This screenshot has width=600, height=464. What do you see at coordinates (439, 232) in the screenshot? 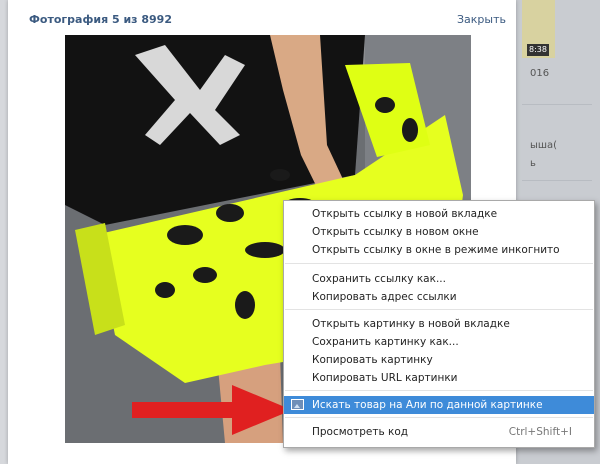
I see `menu-item-open-link-new-window: Открыть ссылку в новом окне` at bounding box center [439, 232].